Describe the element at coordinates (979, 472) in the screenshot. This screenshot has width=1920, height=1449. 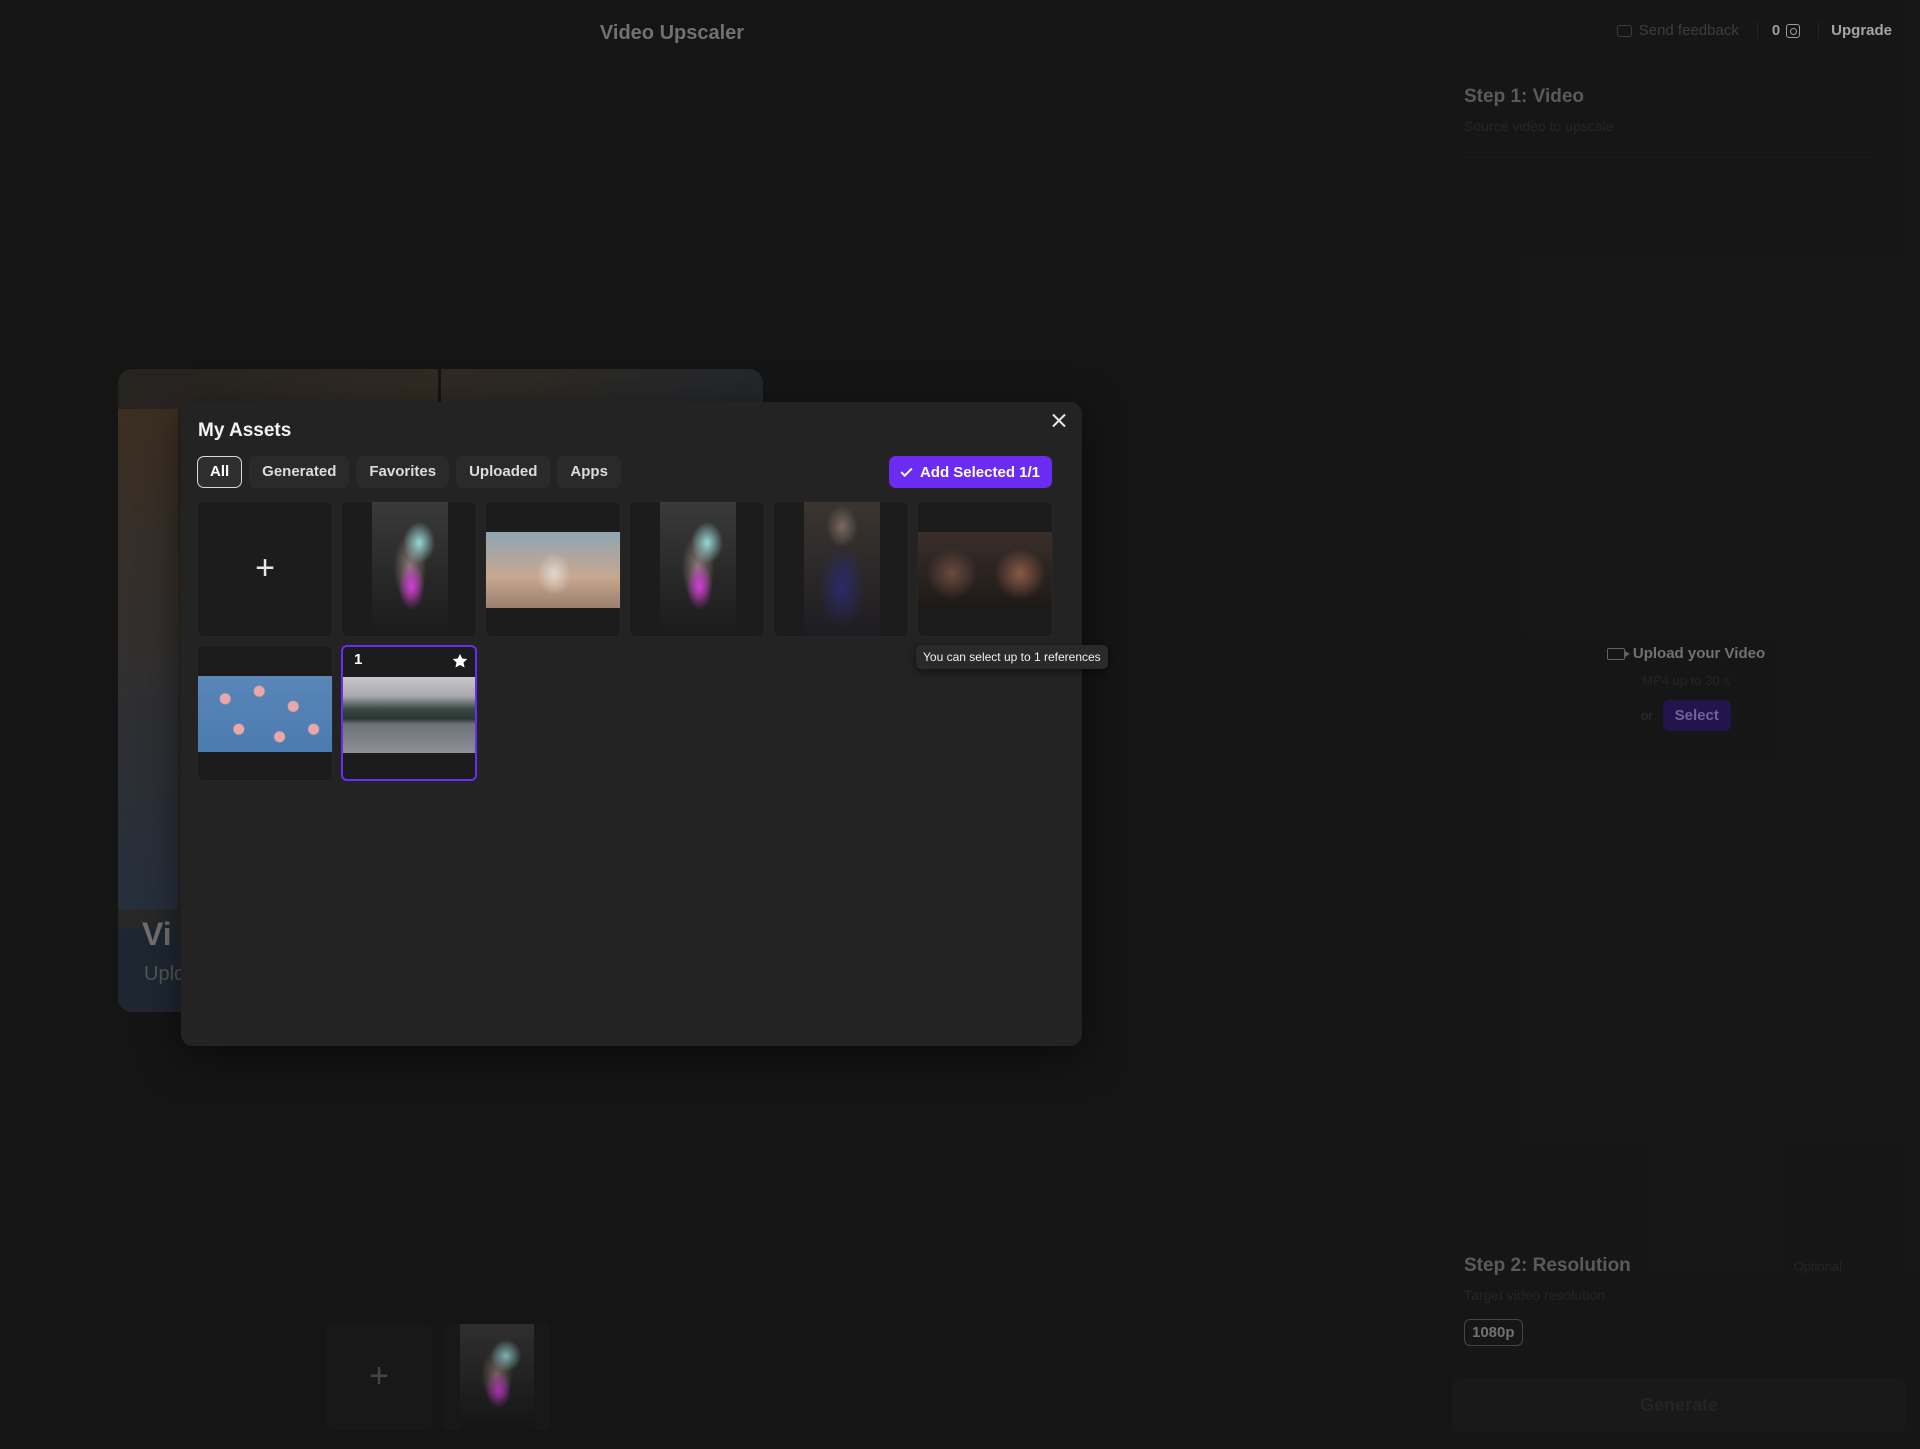
I see `add-selected-label: Add Selected 1/1` at that location.